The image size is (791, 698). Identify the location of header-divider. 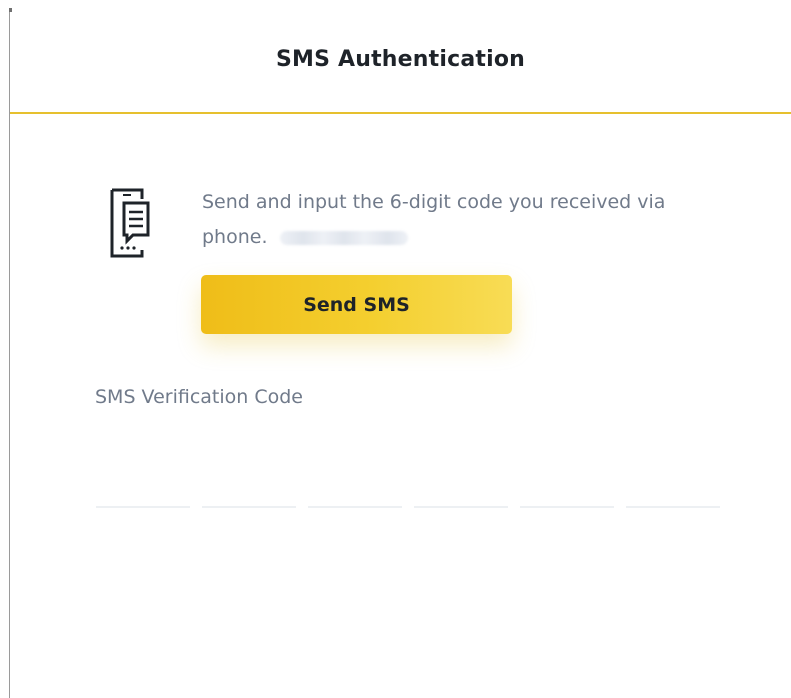
(400, 113).